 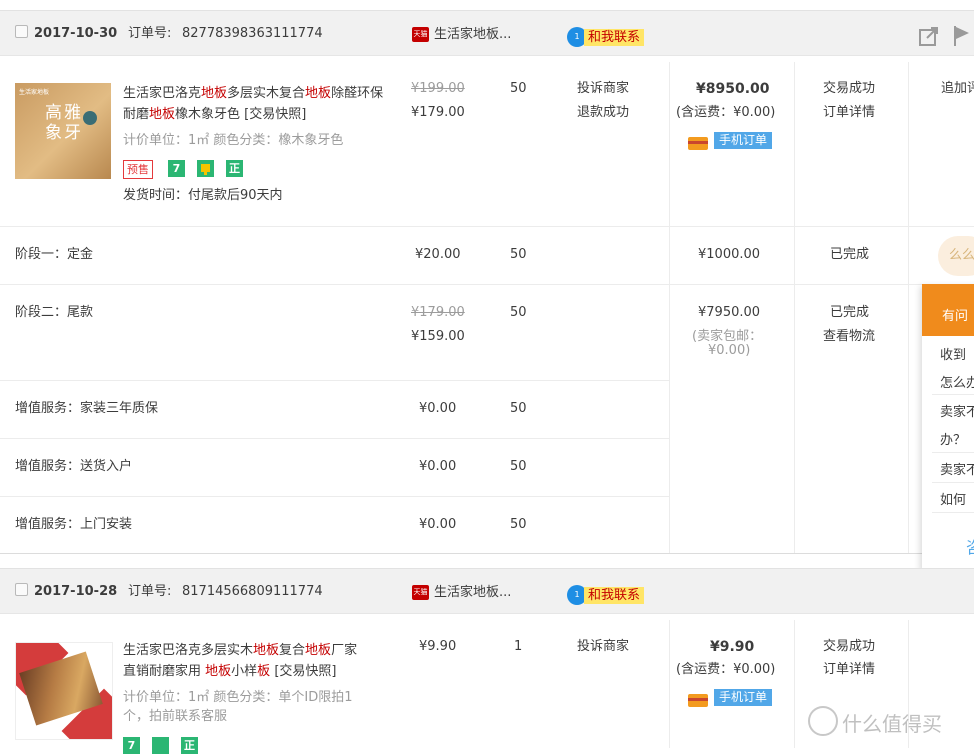 What do you see at coordinates (150, 33) in the screenshot?
I see `order-number-label: 订单号:` at bounding box center [150, 33].